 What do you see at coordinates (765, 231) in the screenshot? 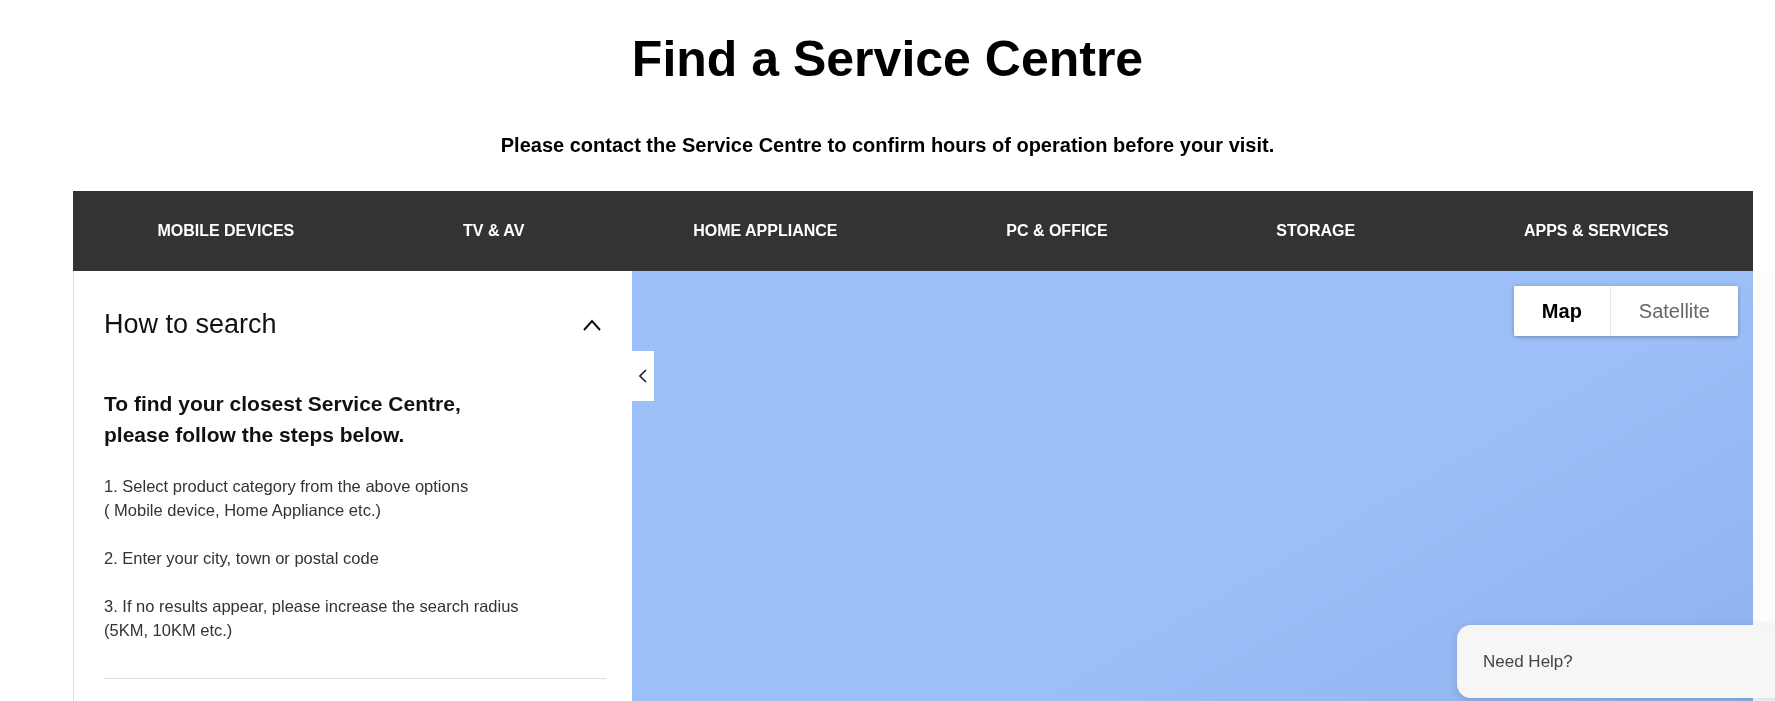
I see `category-tab: HOME APPLIANCE` at bounding box center [765, 231].